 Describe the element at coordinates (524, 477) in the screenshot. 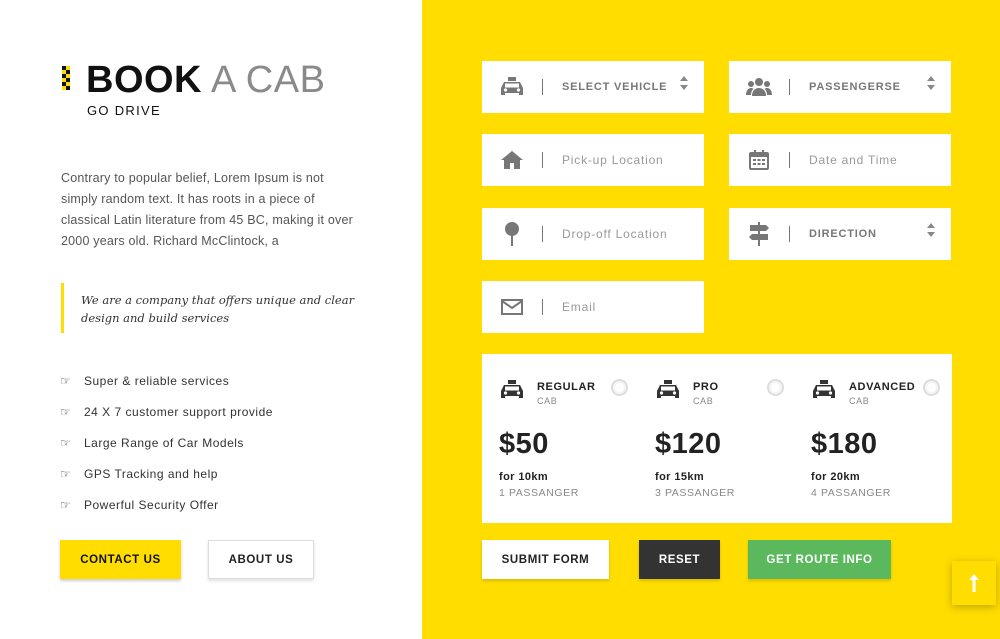

I see `cab-distance: for 10km` at that location.